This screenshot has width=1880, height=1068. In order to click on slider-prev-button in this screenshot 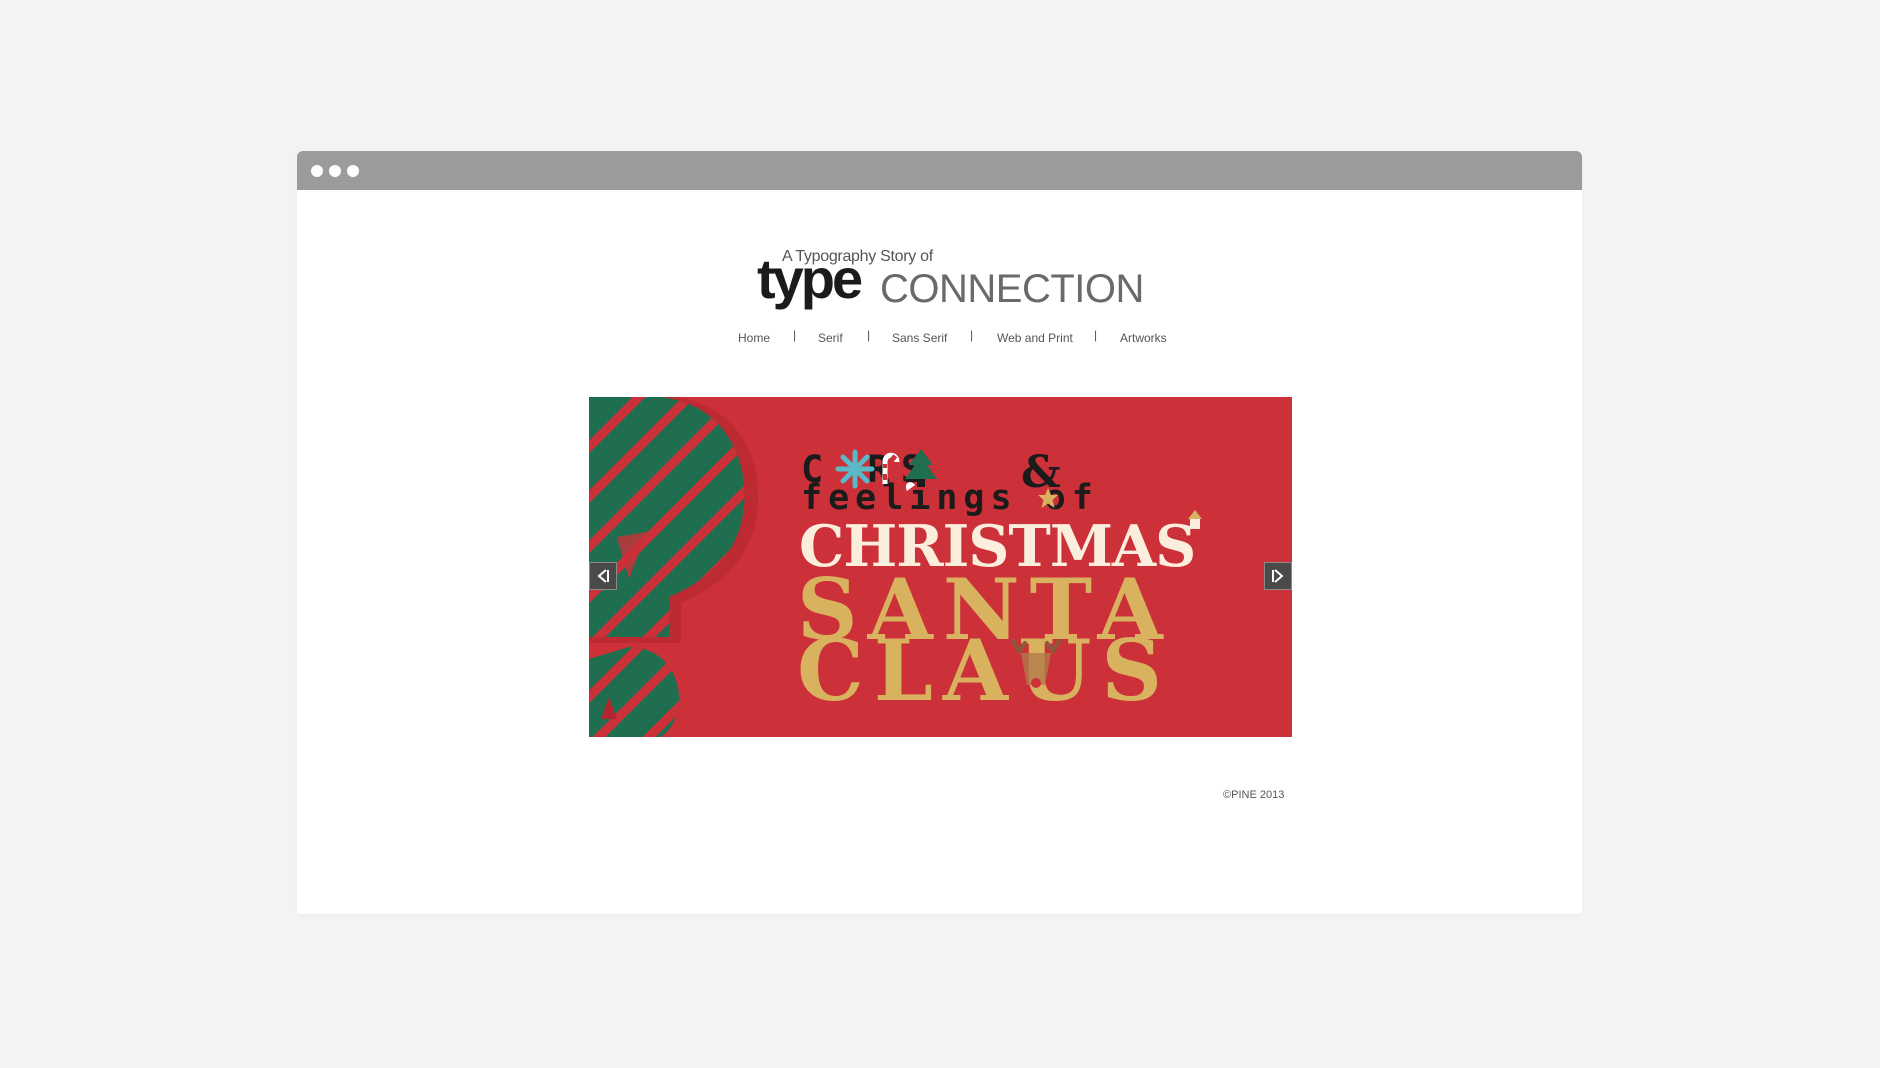, I will do `click(603, 576)`.